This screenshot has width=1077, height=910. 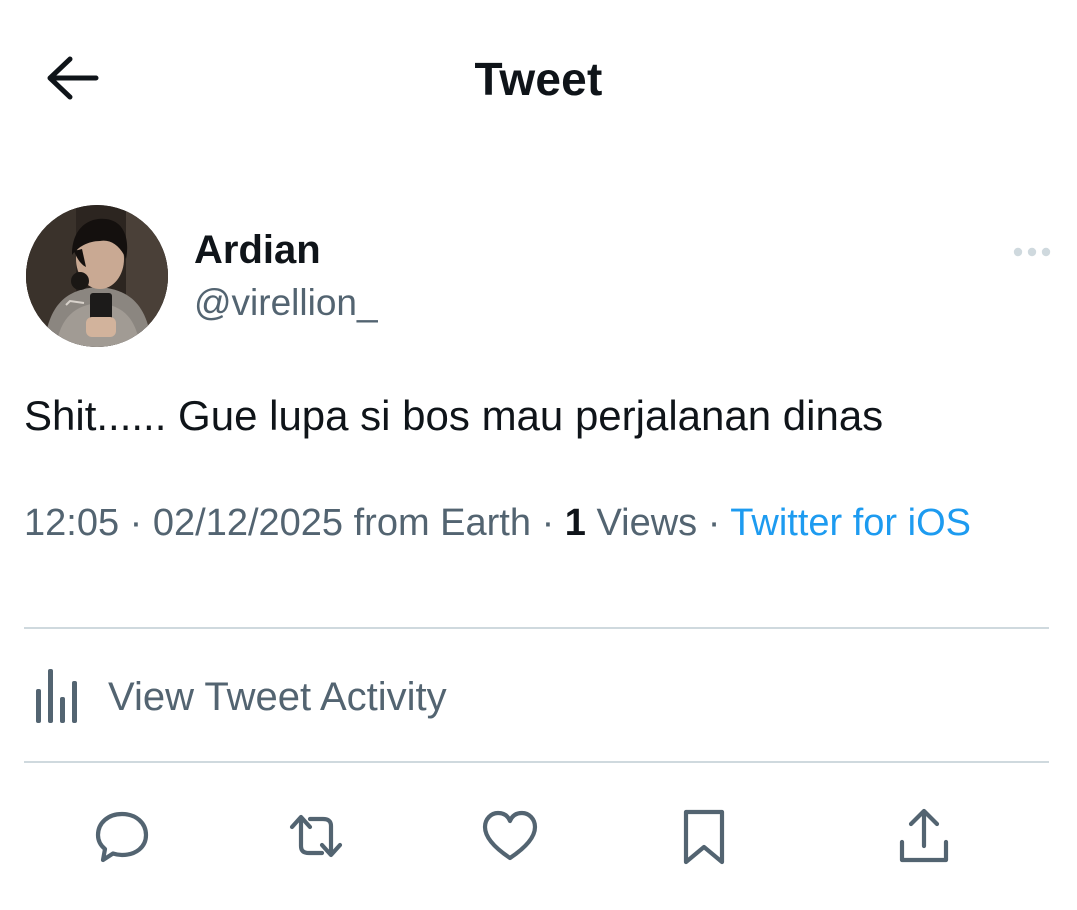 What do you see at coordinates (257, 250) in the screenshot?
I see `author-display-name: Ardian` at bounding box center [257, 250].